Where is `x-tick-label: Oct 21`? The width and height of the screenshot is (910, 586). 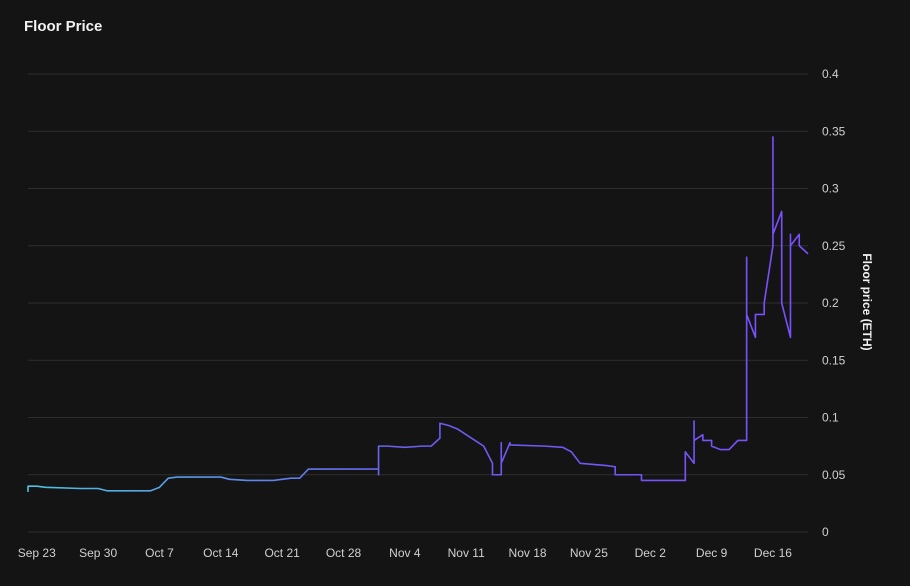
x-tick-label: Oct 21 is located at coordinates (282, 553).